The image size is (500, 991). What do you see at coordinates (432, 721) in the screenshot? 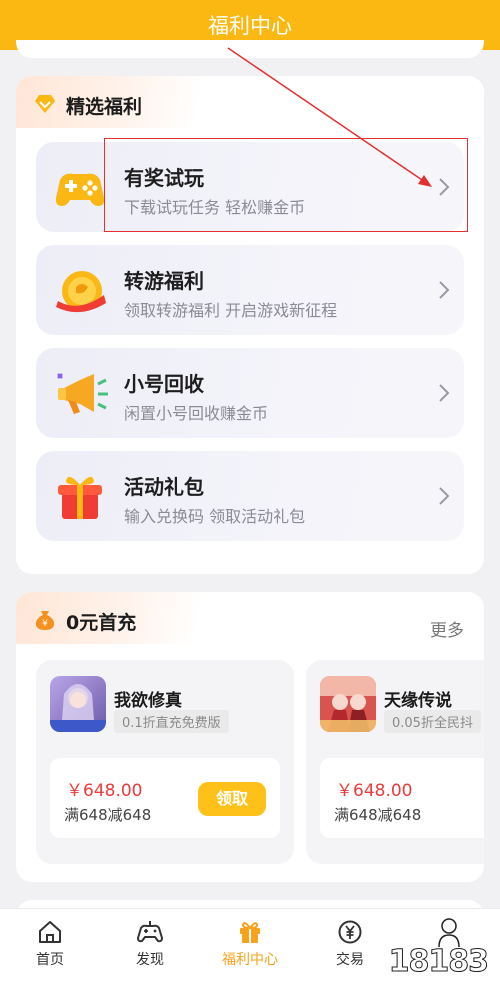
I see `game-discount-tag: 0.05折全民抖` at bounding box center [432, 721].